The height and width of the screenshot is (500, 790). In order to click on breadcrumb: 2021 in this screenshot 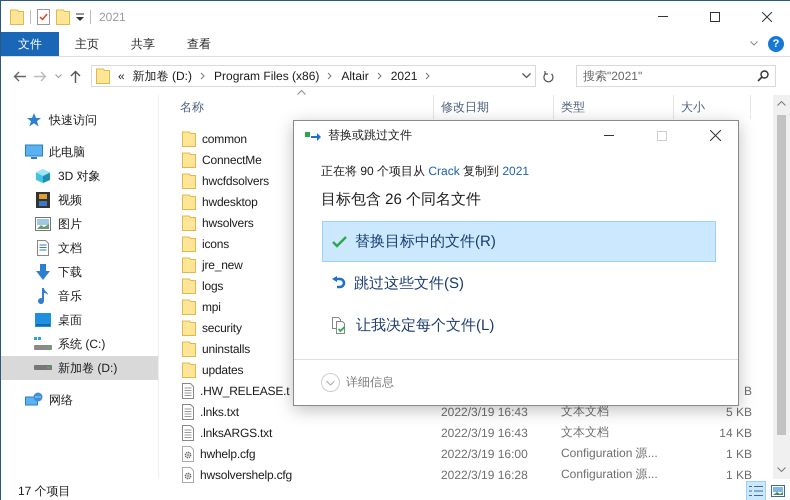, I will do `click(404, 76)`.